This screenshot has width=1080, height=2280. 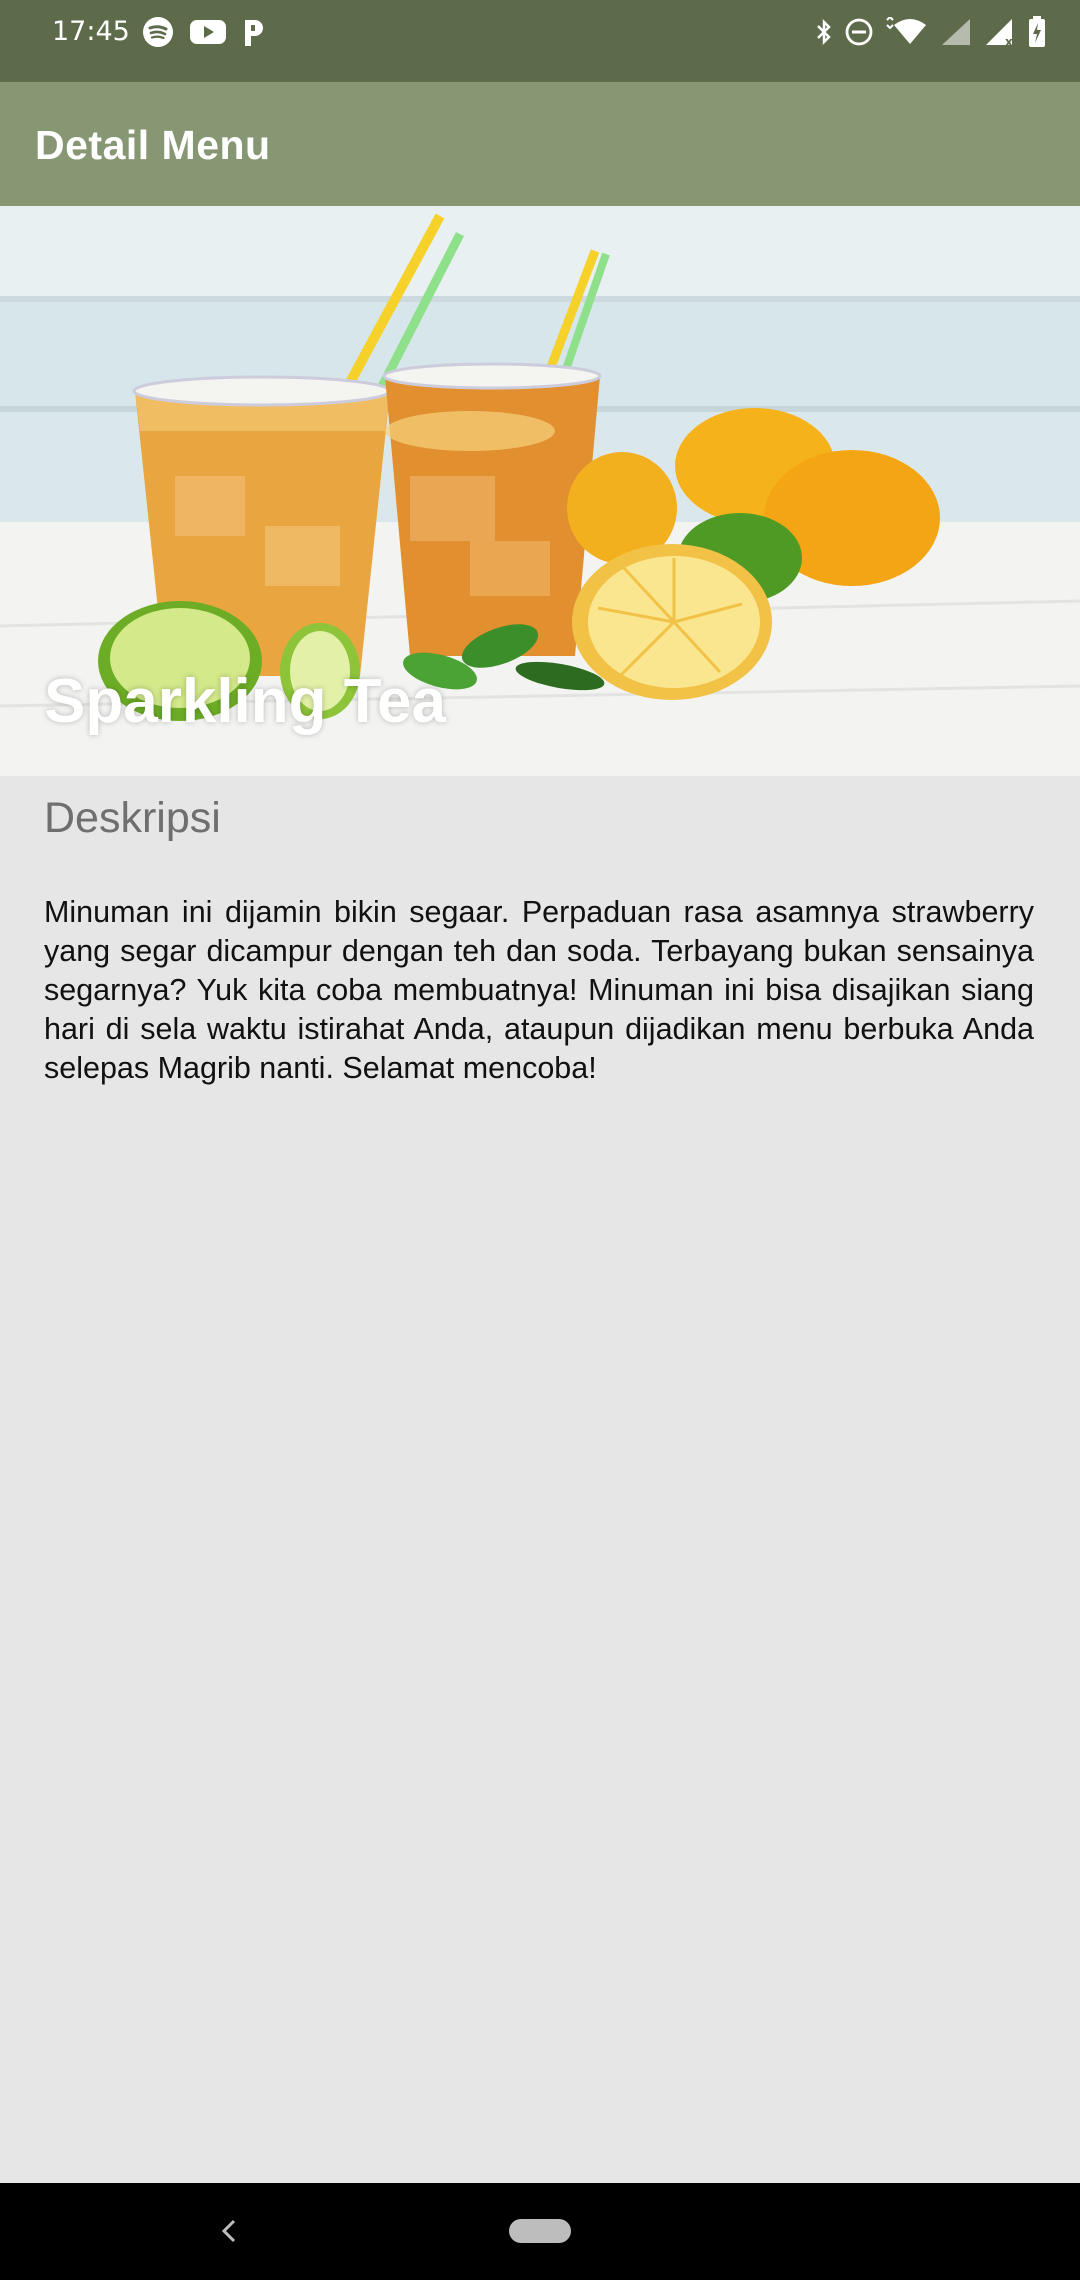 What do you see at coordinates (956, 32) in the screenshot?
I see `cell-signal-icon` at bounding box center [956, 32].